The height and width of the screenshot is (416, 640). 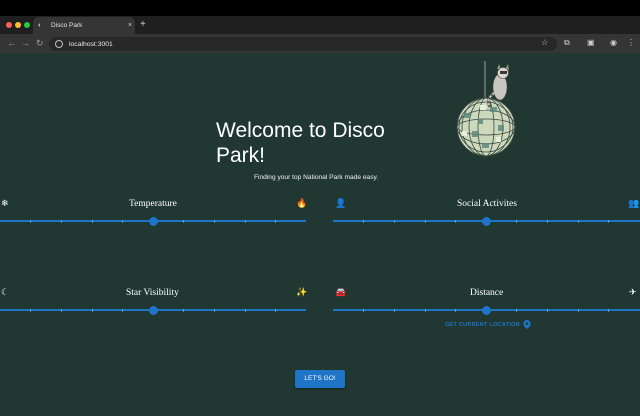 I want to click on distance-label: Distance, so click(x=487, y=293).